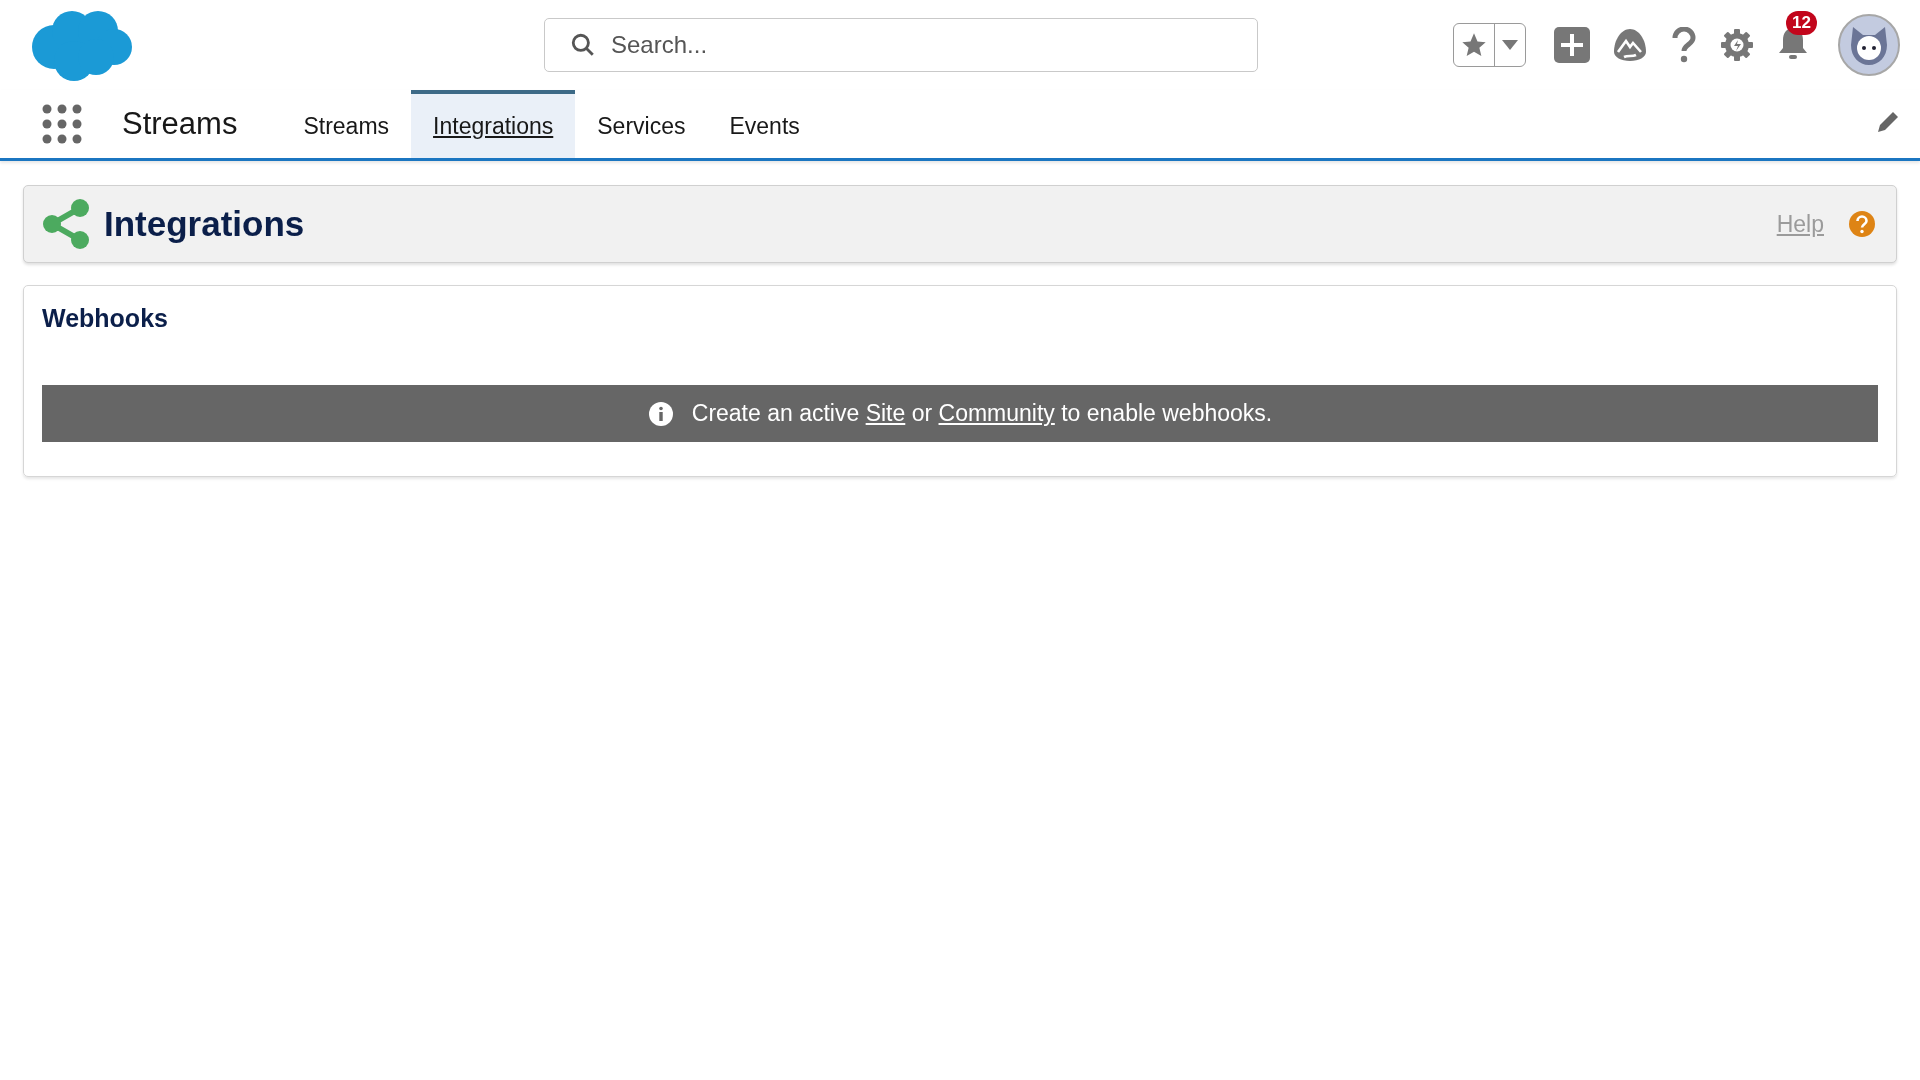 The width and height of the screenshot is (1920, 1080). Describe the element at coordinates (660, 413) in the screenshot. I see `info-icon` at that location.